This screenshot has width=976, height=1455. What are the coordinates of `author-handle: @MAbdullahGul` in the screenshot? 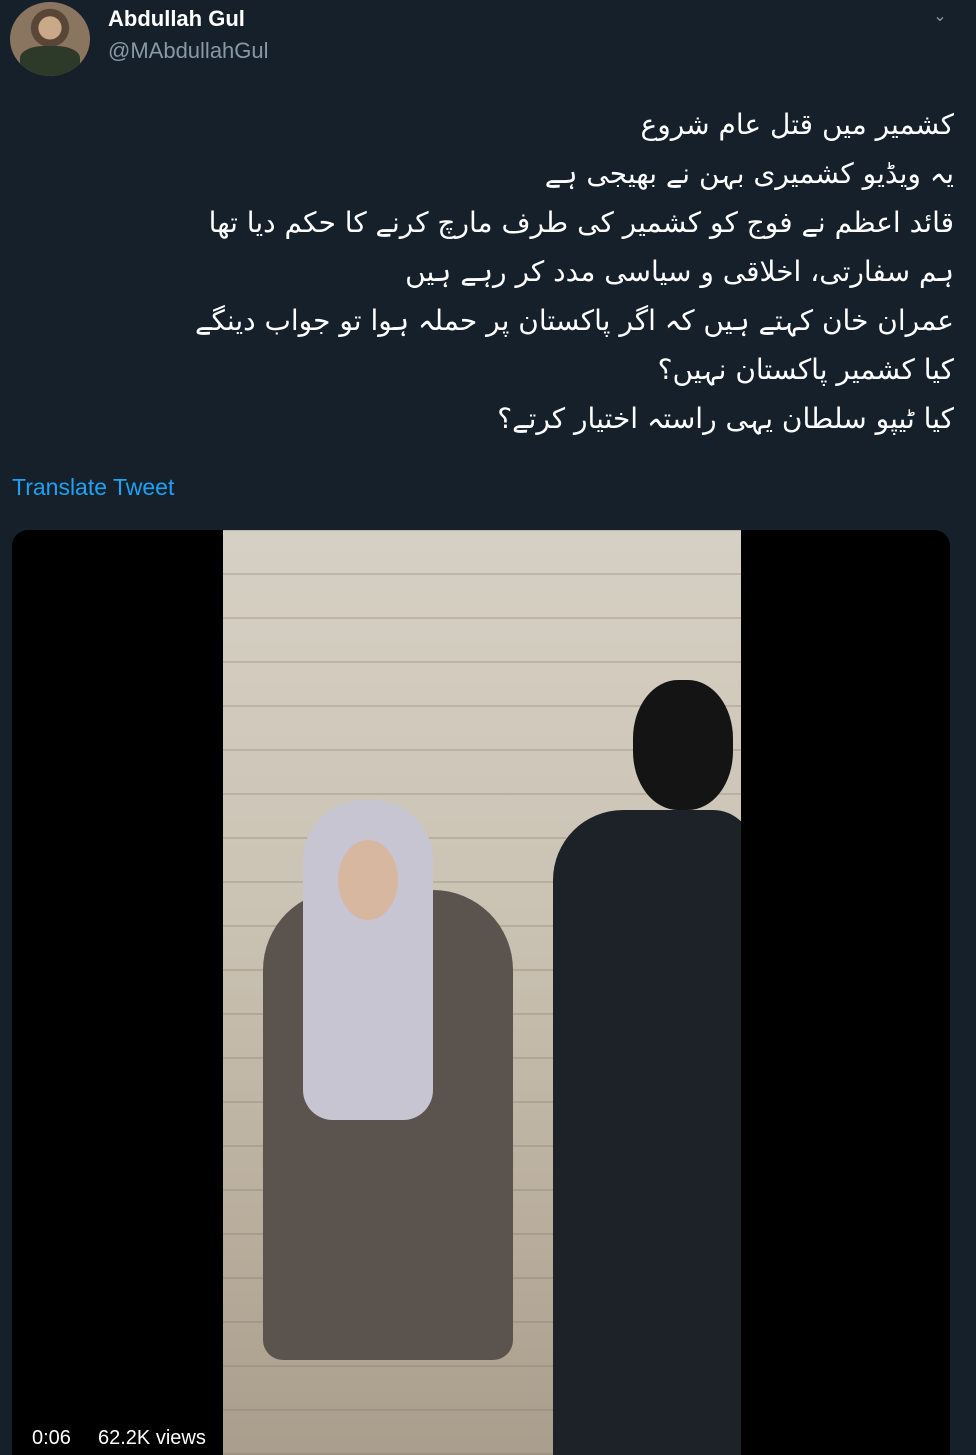 It's located at (188, 51).